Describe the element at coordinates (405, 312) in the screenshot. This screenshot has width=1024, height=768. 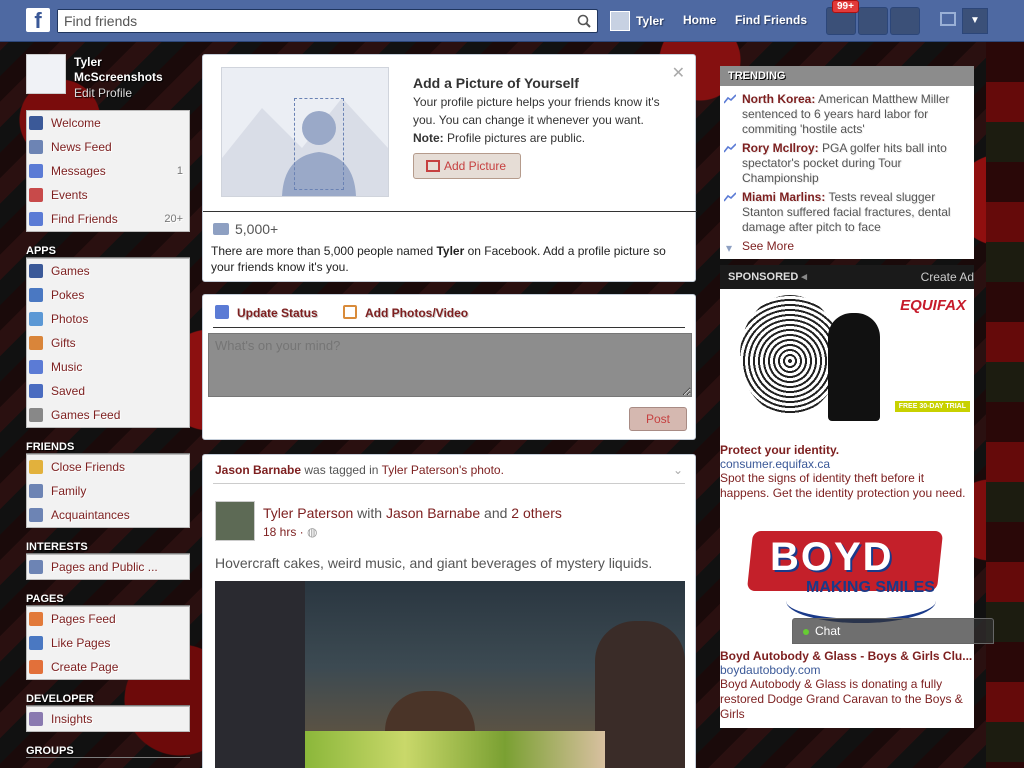
I see `tab-add-photos: Add Photos/Video` at that location.